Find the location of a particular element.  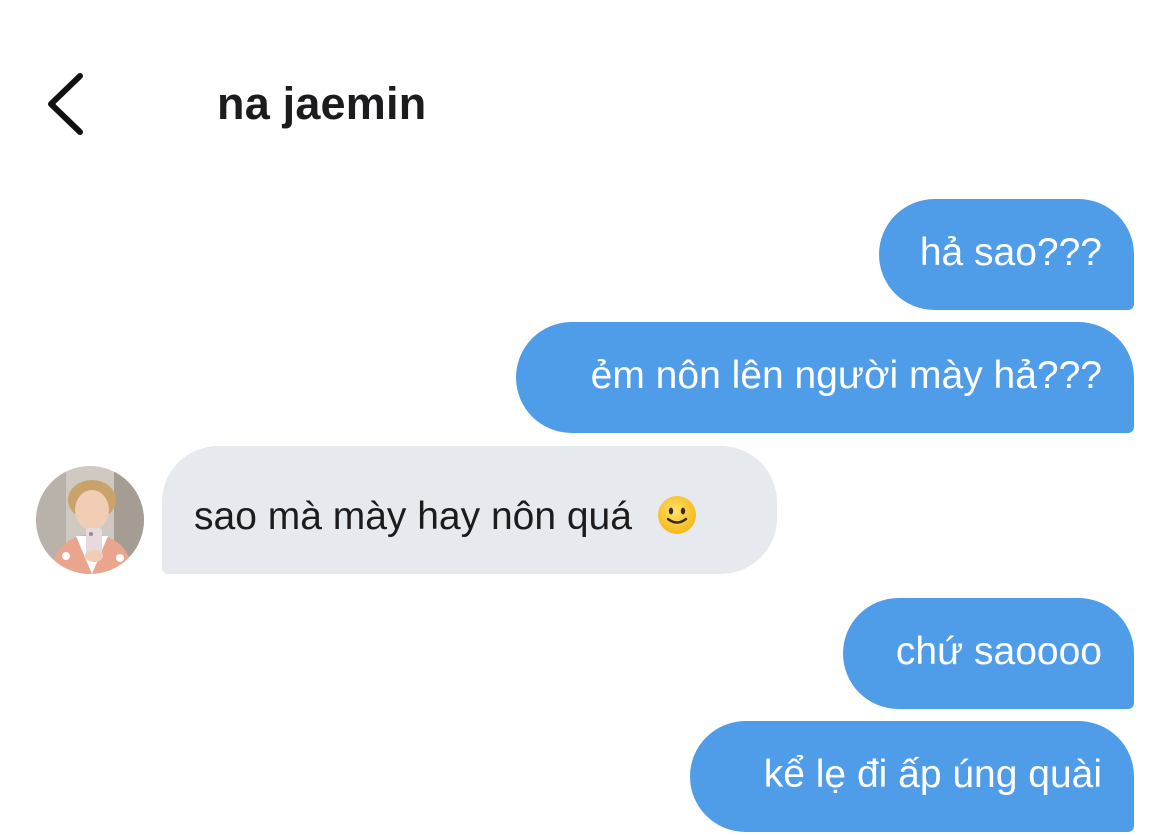

message-bubble-incoming: sao mà mày hay nôn quá is located at coordinates (469, 510).